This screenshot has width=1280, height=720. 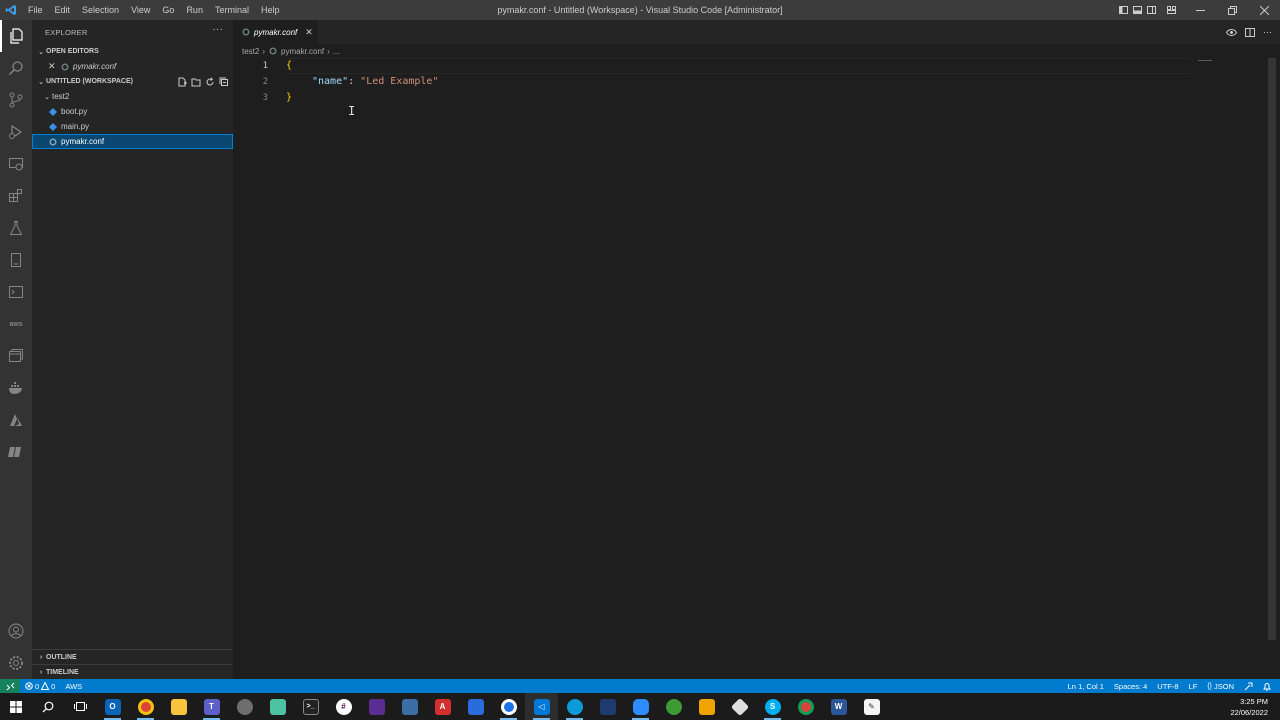 I want to click on menu-help: Help, so click(x=270, y=10).